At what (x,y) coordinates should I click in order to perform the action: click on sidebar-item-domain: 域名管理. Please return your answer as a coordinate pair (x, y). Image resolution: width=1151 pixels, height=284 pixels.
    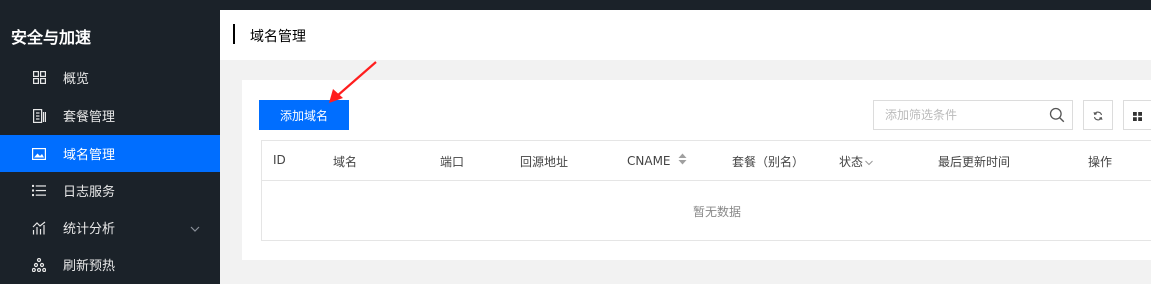
    Looking at the image, I should click on (110, 153).